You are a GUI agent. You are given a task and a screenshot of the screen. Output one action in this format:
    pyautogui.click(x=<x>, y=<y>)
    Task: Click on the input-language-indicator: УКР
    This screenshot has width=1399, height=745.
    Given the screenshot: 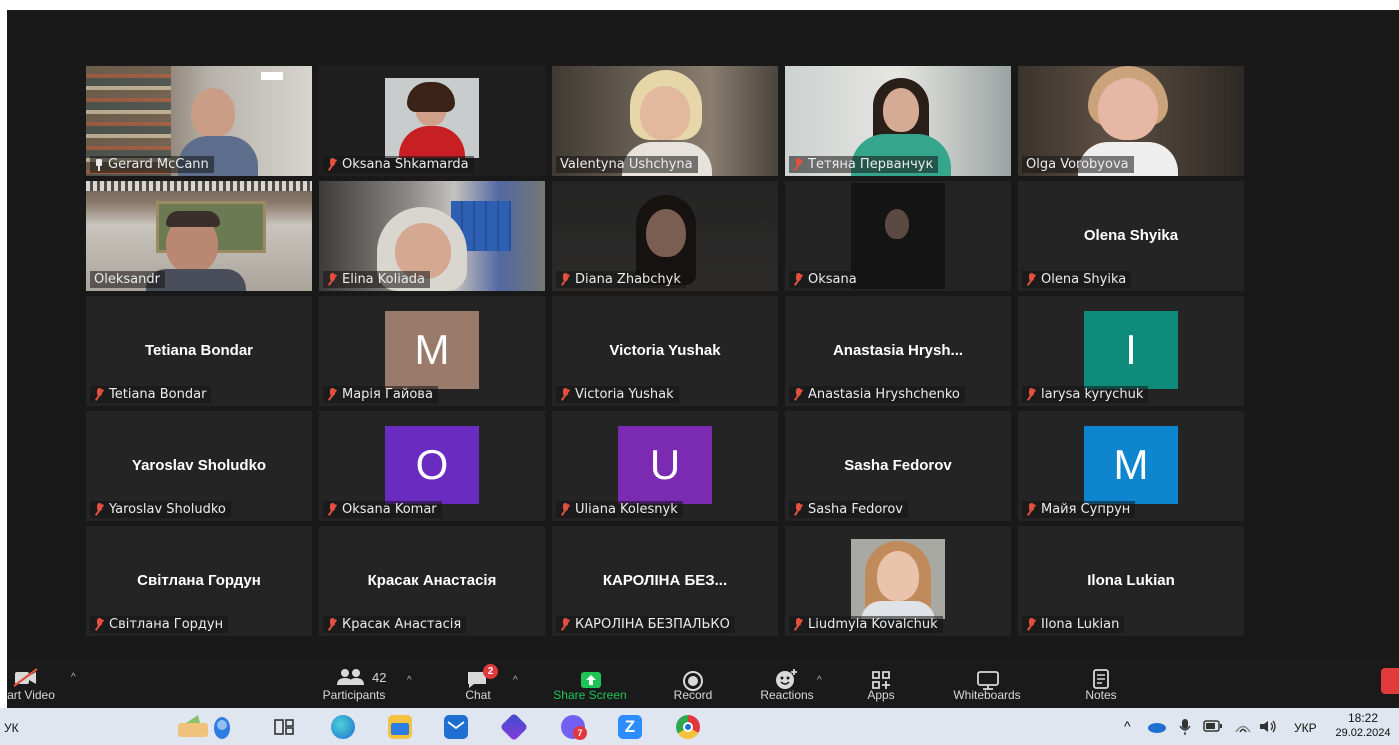 What is the action you would take?
    pyautogui.click(x=1305, y=728)
    